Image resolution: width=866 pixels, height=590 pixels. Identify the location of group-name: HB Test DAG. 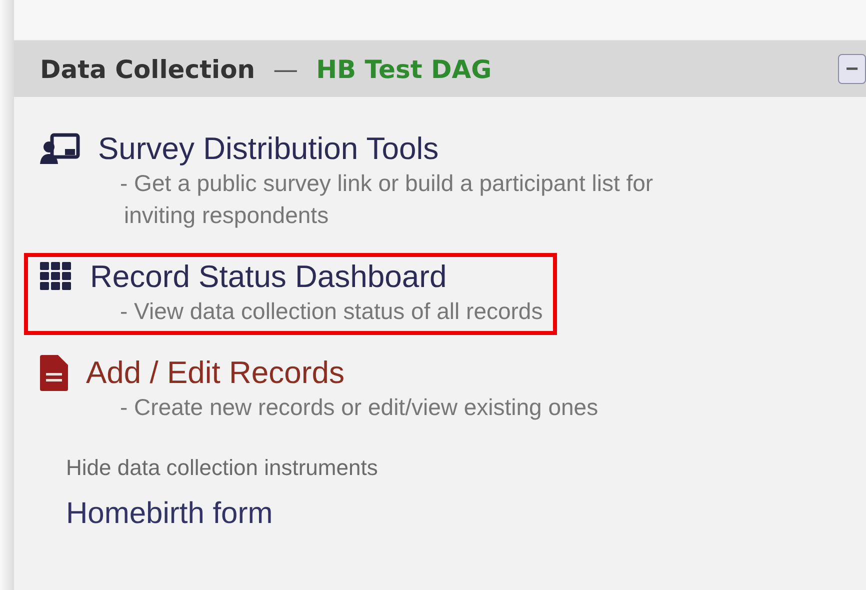
(404, 69).